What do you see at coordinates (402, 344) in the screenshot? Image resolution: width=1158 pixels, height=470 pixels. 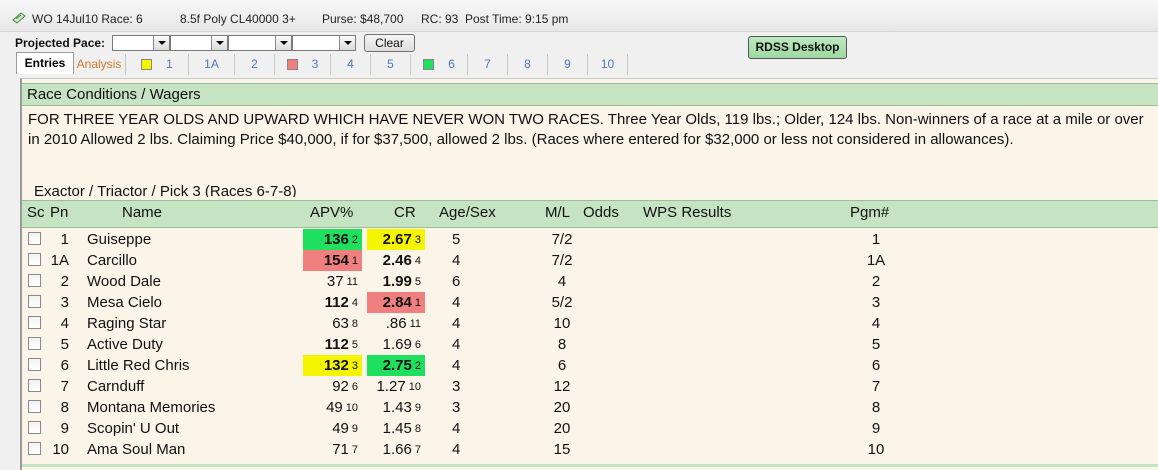 I see `cr-value: 1.69 6` at bounding box center [402, 344].